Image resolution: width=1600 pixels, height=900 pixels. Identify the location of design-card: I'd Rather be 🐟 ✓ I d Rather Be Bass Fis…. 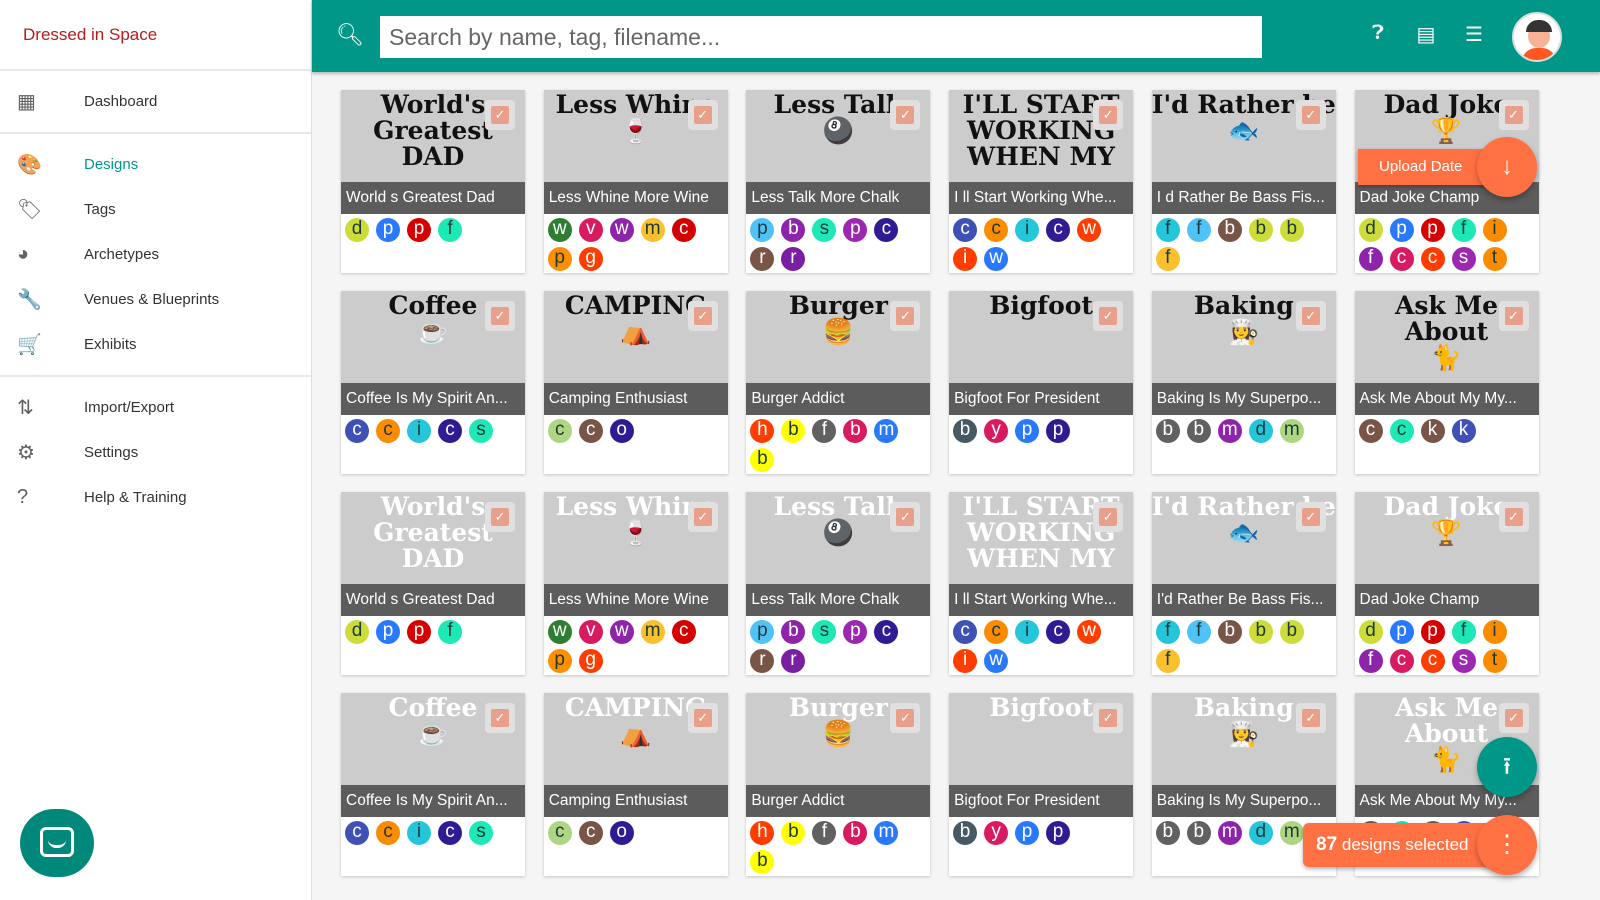
(1243, 181).